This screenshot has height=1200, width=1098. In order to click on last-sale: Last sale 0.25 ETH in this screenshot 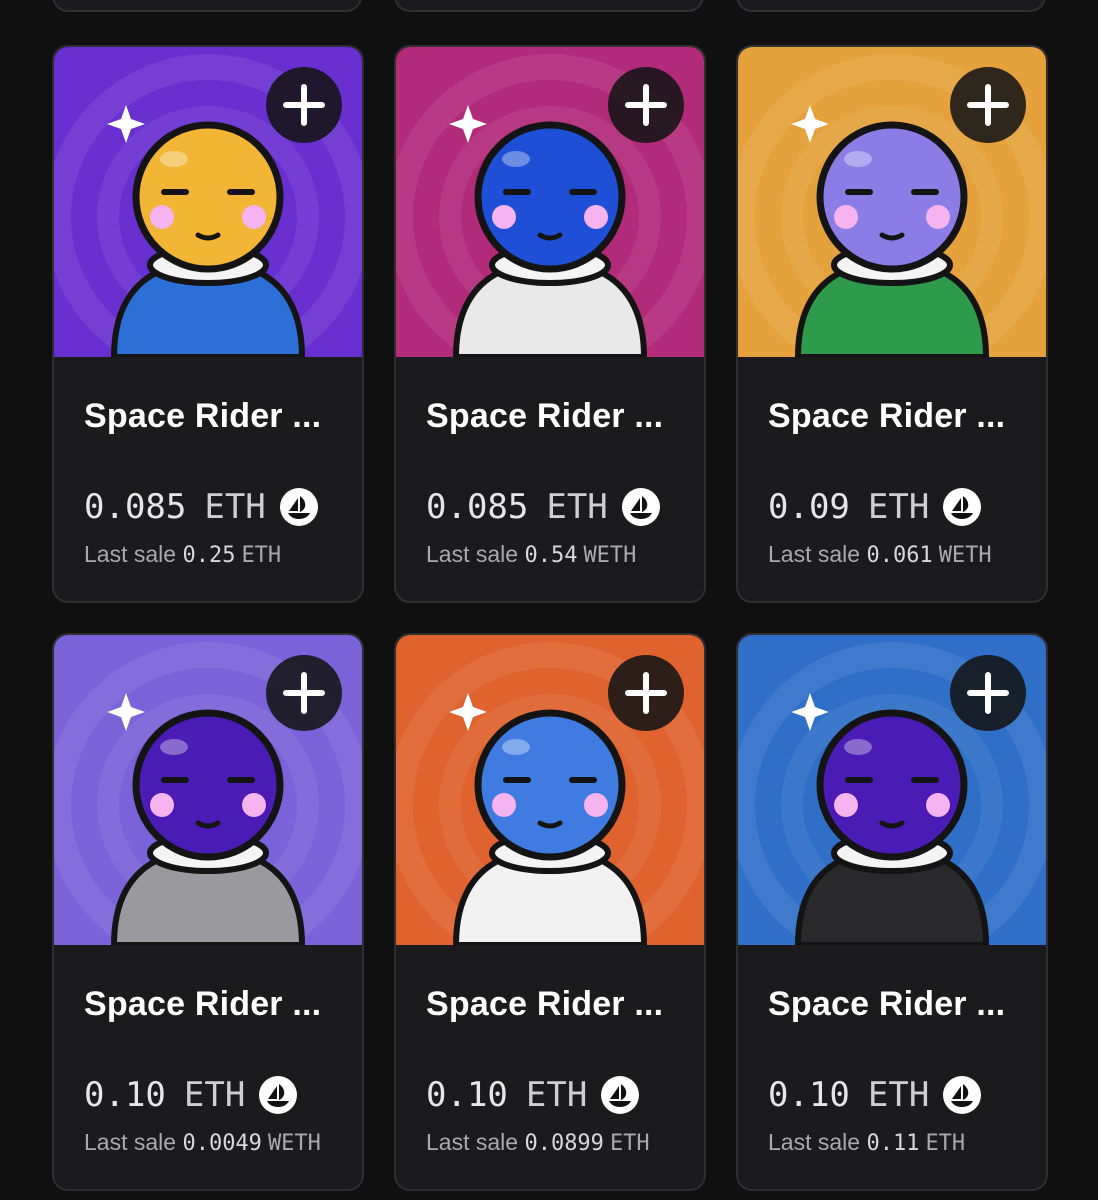, I will do `click(182, 554)`.